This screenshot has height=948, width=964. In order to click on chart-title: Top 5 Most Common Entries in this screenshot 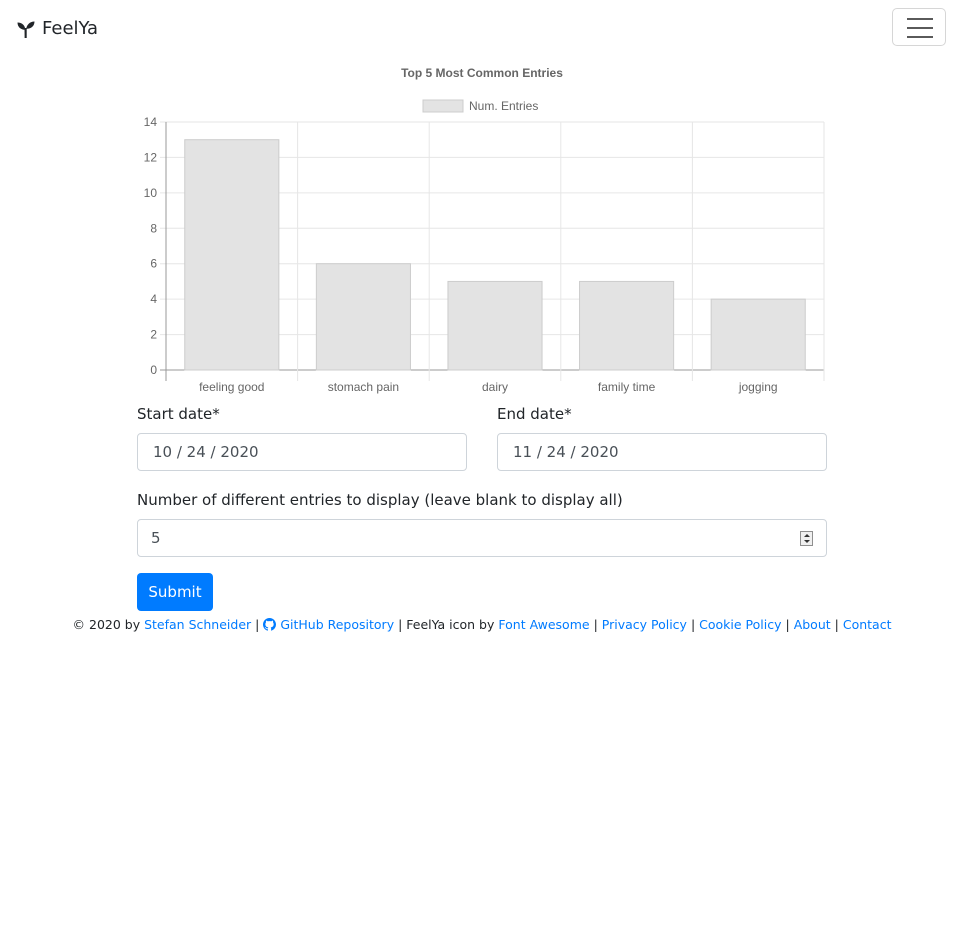, I will do `click(482, 73)`.